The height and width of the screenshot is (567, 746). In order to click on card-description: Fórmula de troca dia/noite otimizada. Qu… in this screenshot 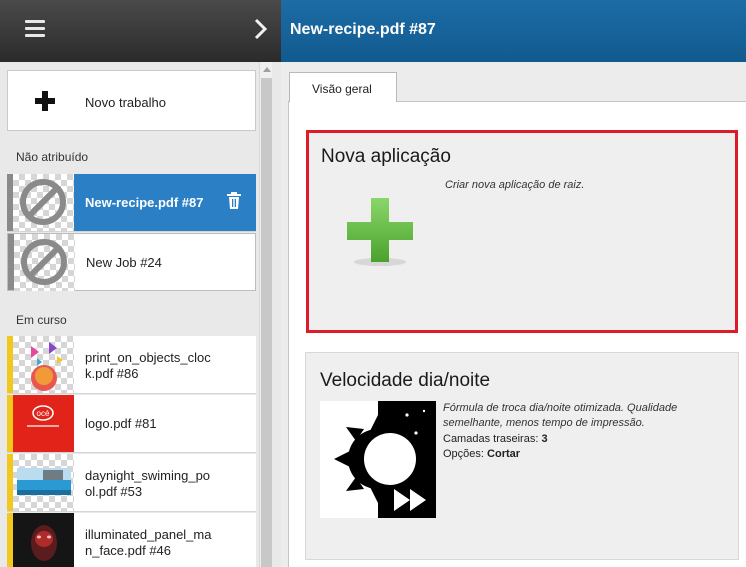, I will do `click(560, 415)`.